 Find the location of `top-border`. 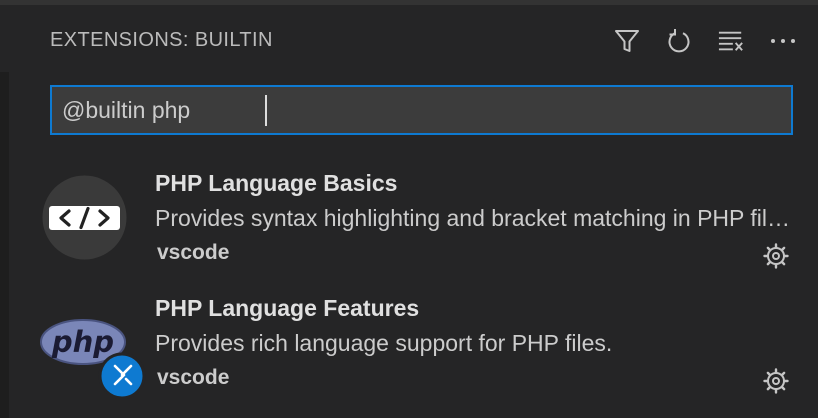

top-border is located at coordinates (409, 2).